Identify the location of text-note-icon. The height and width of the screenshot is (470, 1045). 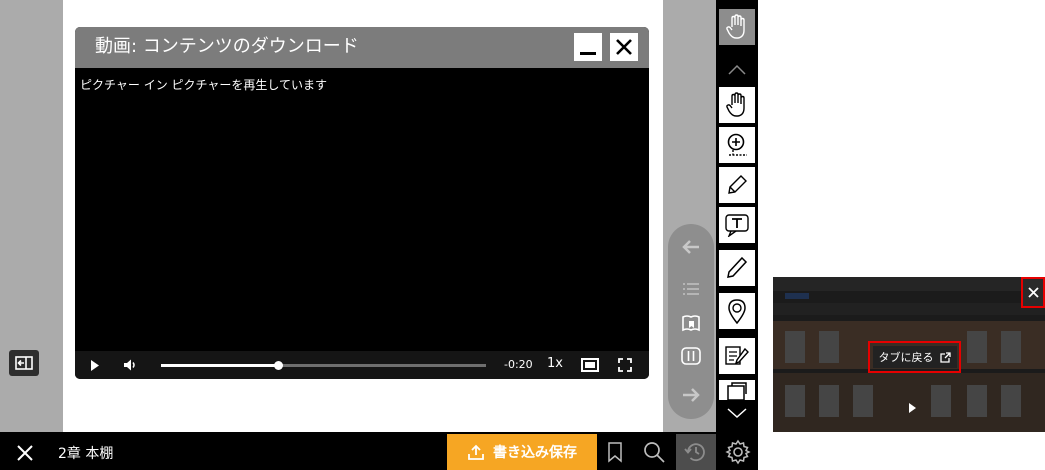
(737, 225).